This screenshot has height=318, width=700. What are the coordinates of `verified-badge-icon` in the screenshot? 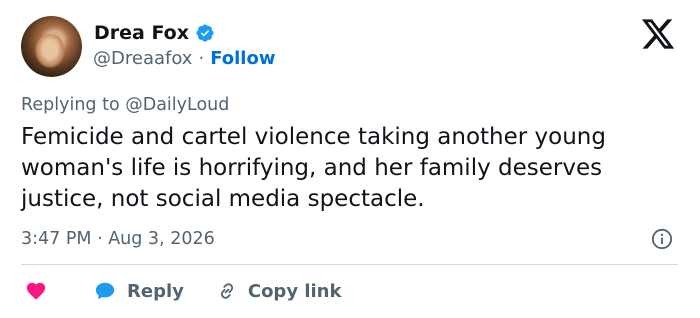 It's located at (205, 33).